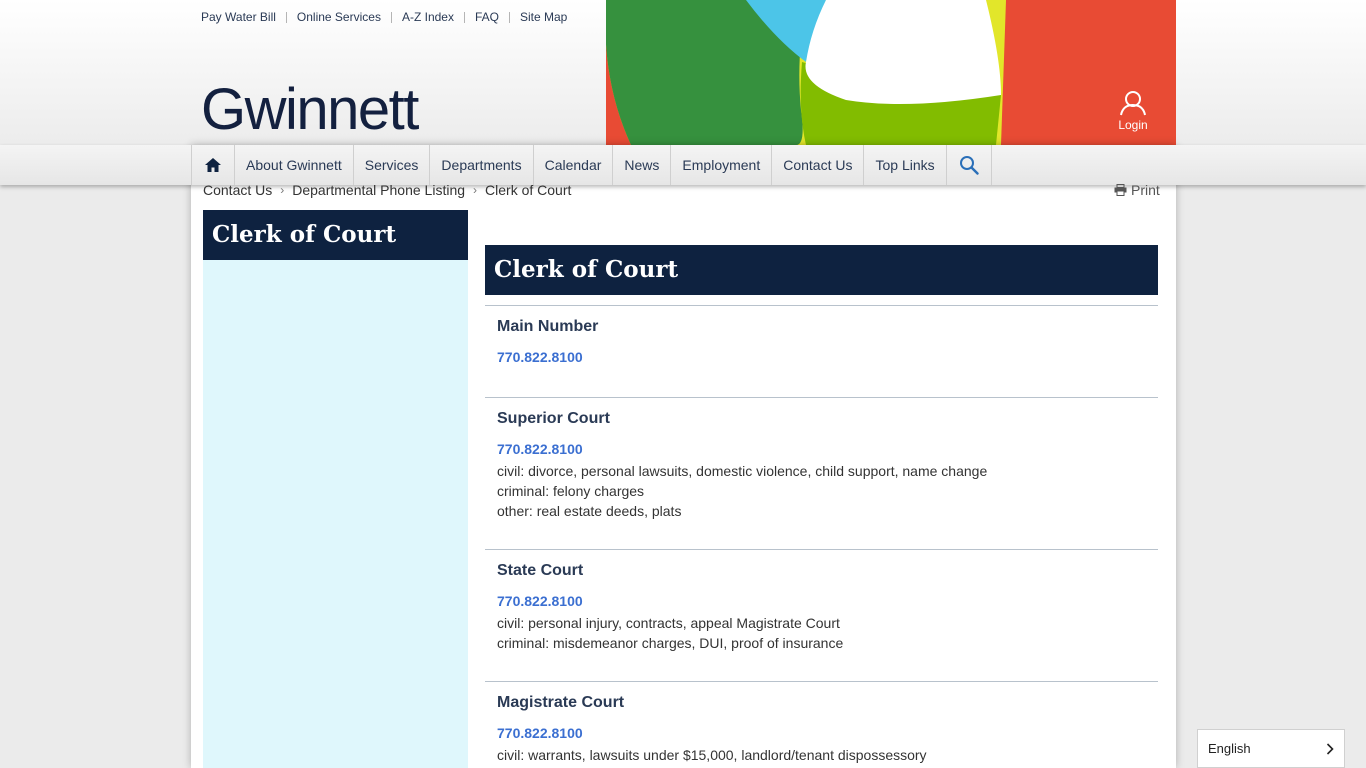 The image size is (1366, 768). What do you see at coordinates (237, 190) in the screenshot?
I see `breadcrumb-contact-us: Contact Us` at bounding box center [237, 190].